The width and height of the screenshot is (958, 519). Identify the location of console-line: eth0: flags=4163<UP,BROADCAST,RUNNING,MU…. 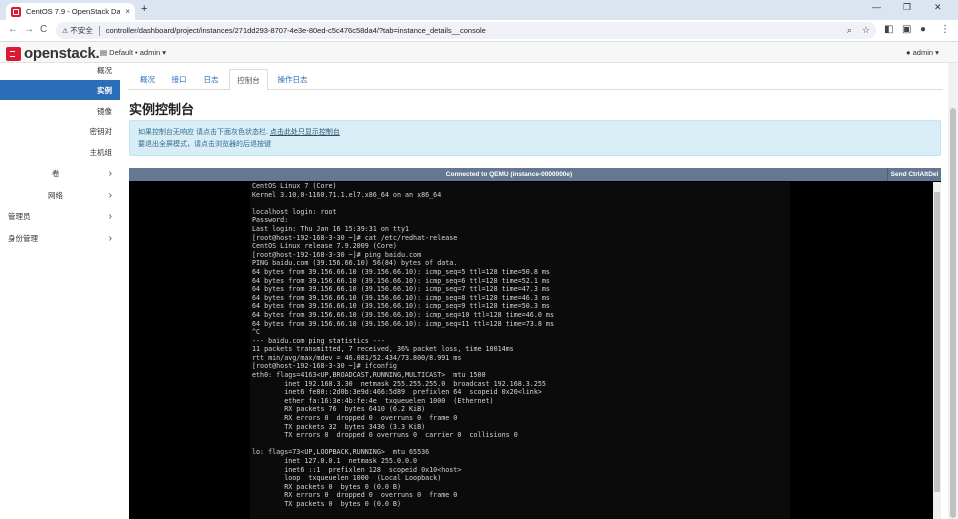
(369, 375).